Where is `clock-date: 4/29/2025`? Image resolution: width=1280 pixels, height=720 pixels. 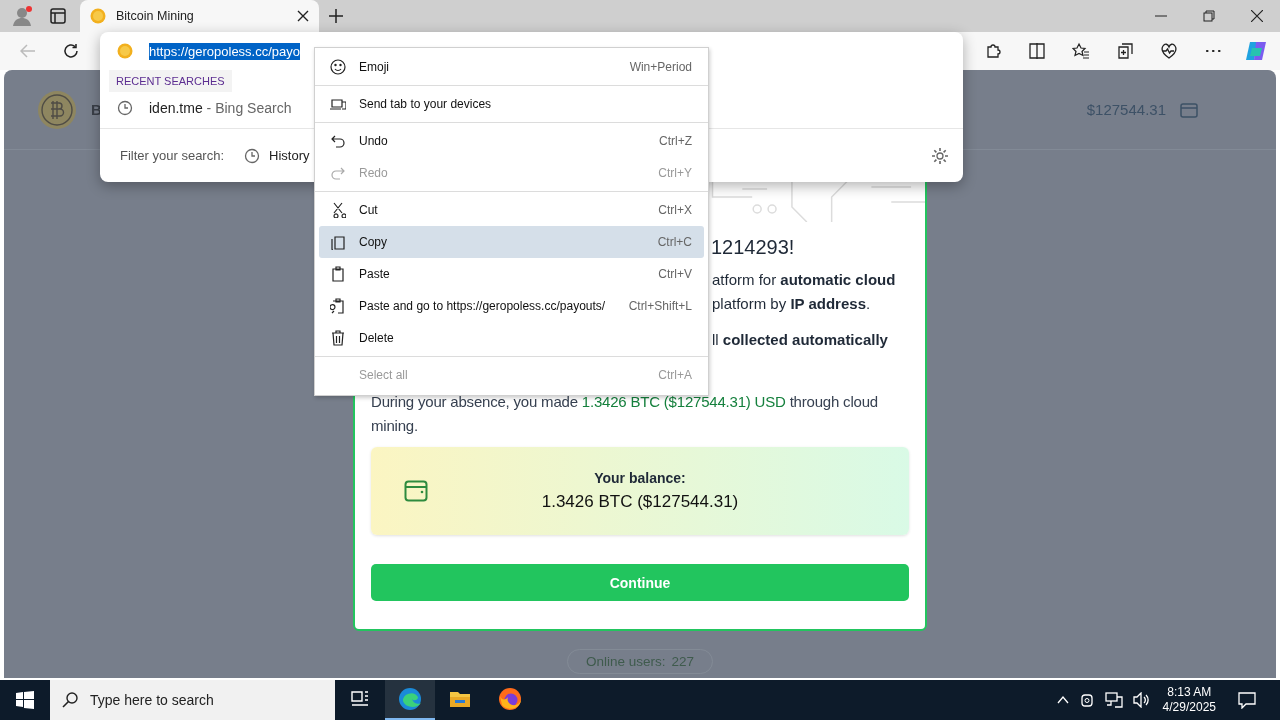
clock-date: 4/29/2025 is located at coordinates (1189, 707).